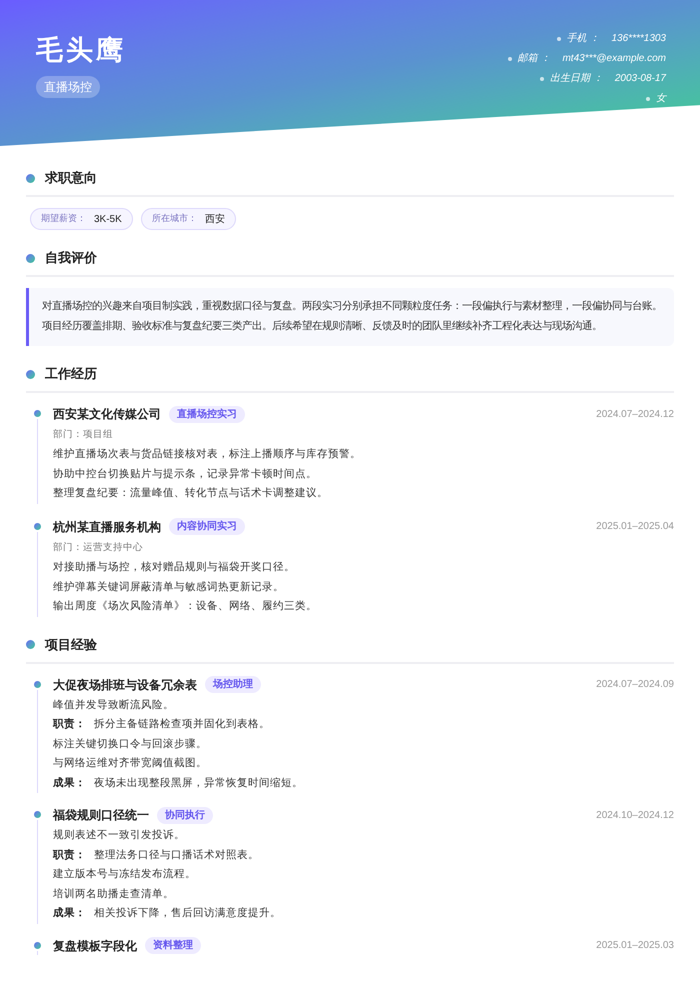 This screenshot has height=990, width=700. What do you see at coordinates (63, 219) in the screenshot?
I see `chip-label: 期望薪资：` at bounding box center [63, 219].